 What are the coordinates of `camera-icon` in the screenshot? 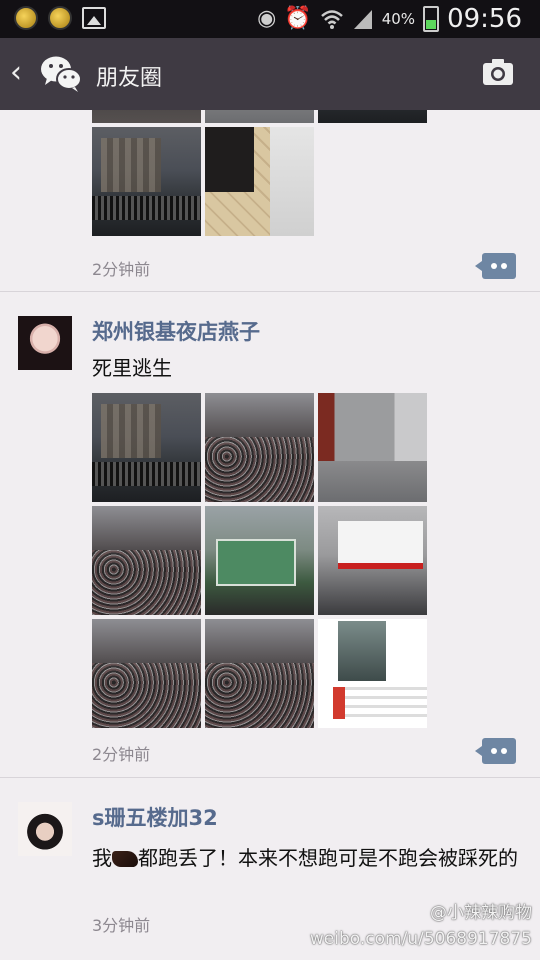 It's located at (498, 72).